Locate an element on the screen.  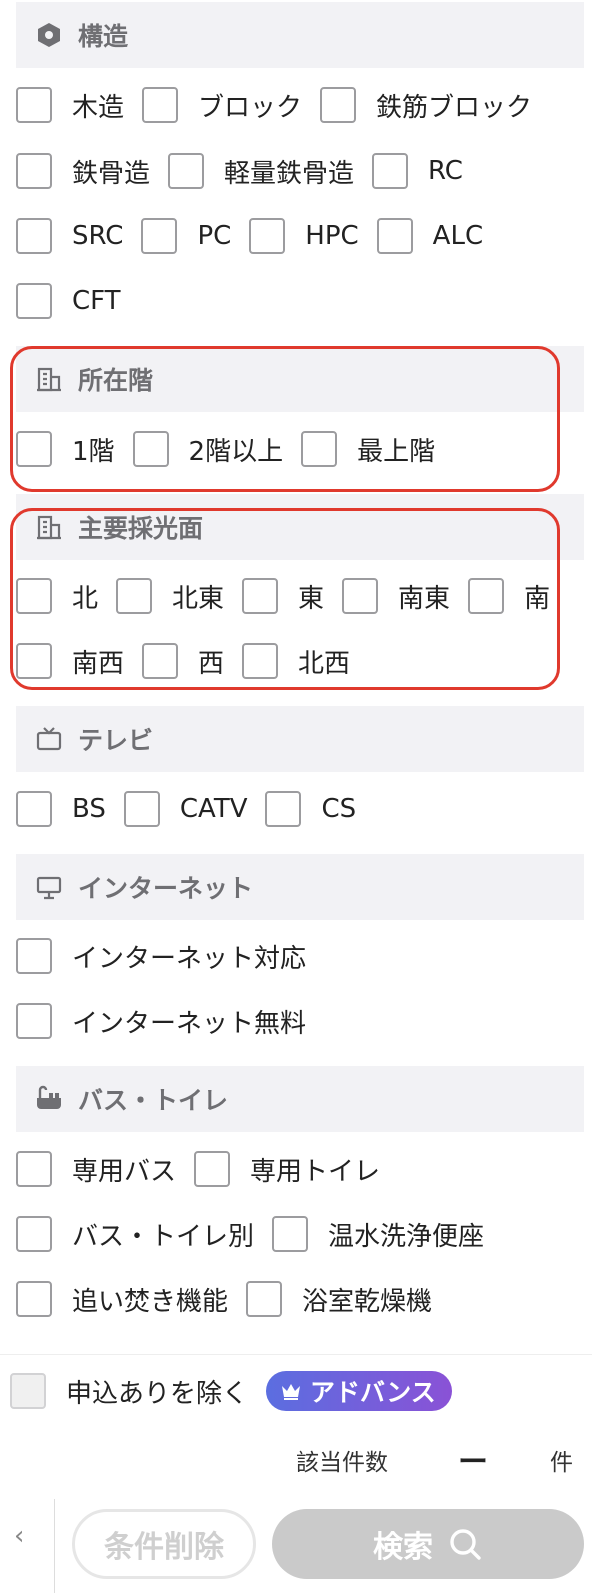
option-label: HPC is located at coordinates (332, 236).